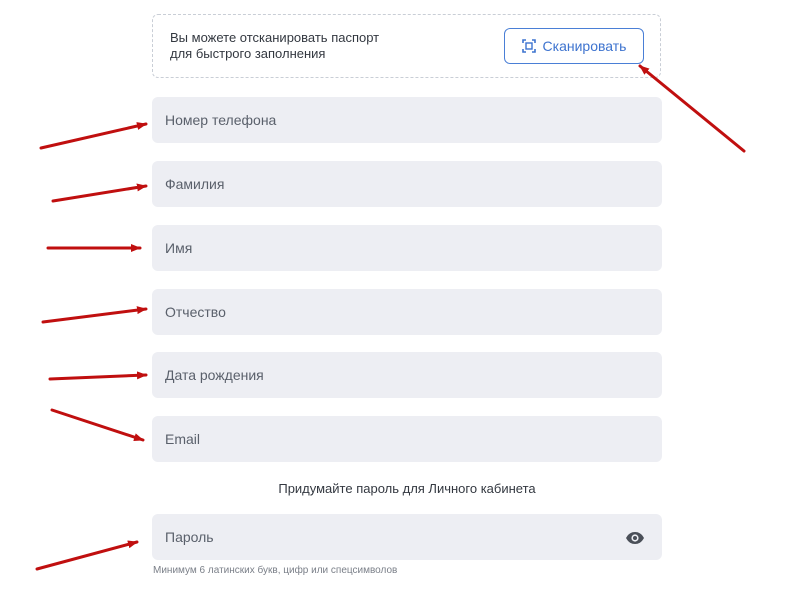  Describe the element at coordinates (98, 376) in the screenshot. I see `arrow-to-birth-date` at that location.